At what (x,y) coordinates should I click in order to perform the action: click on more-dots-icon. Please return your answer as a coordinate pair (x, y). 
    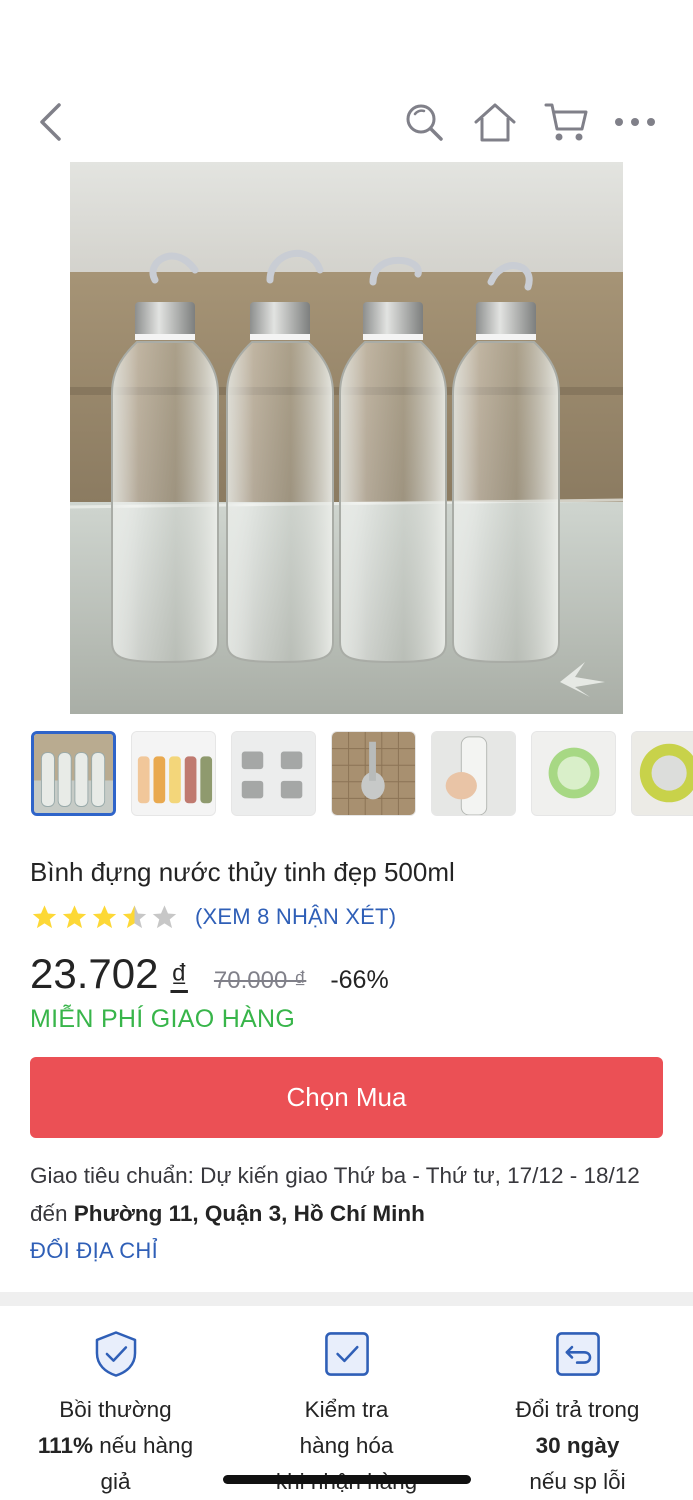
    Looking at the image, I should click on (635, 122).